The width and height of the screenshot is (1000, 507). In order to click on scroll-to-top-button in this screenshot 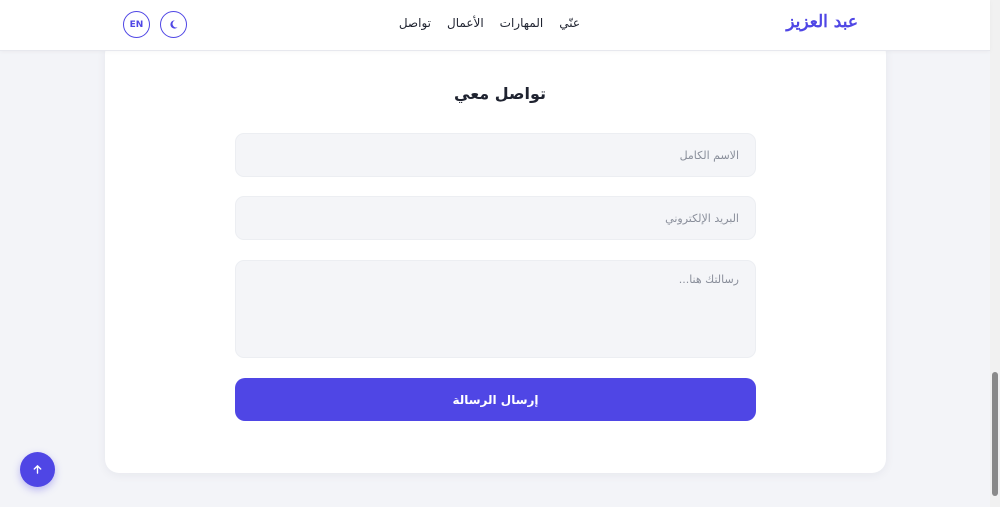, I will do `click(37, 469)`.